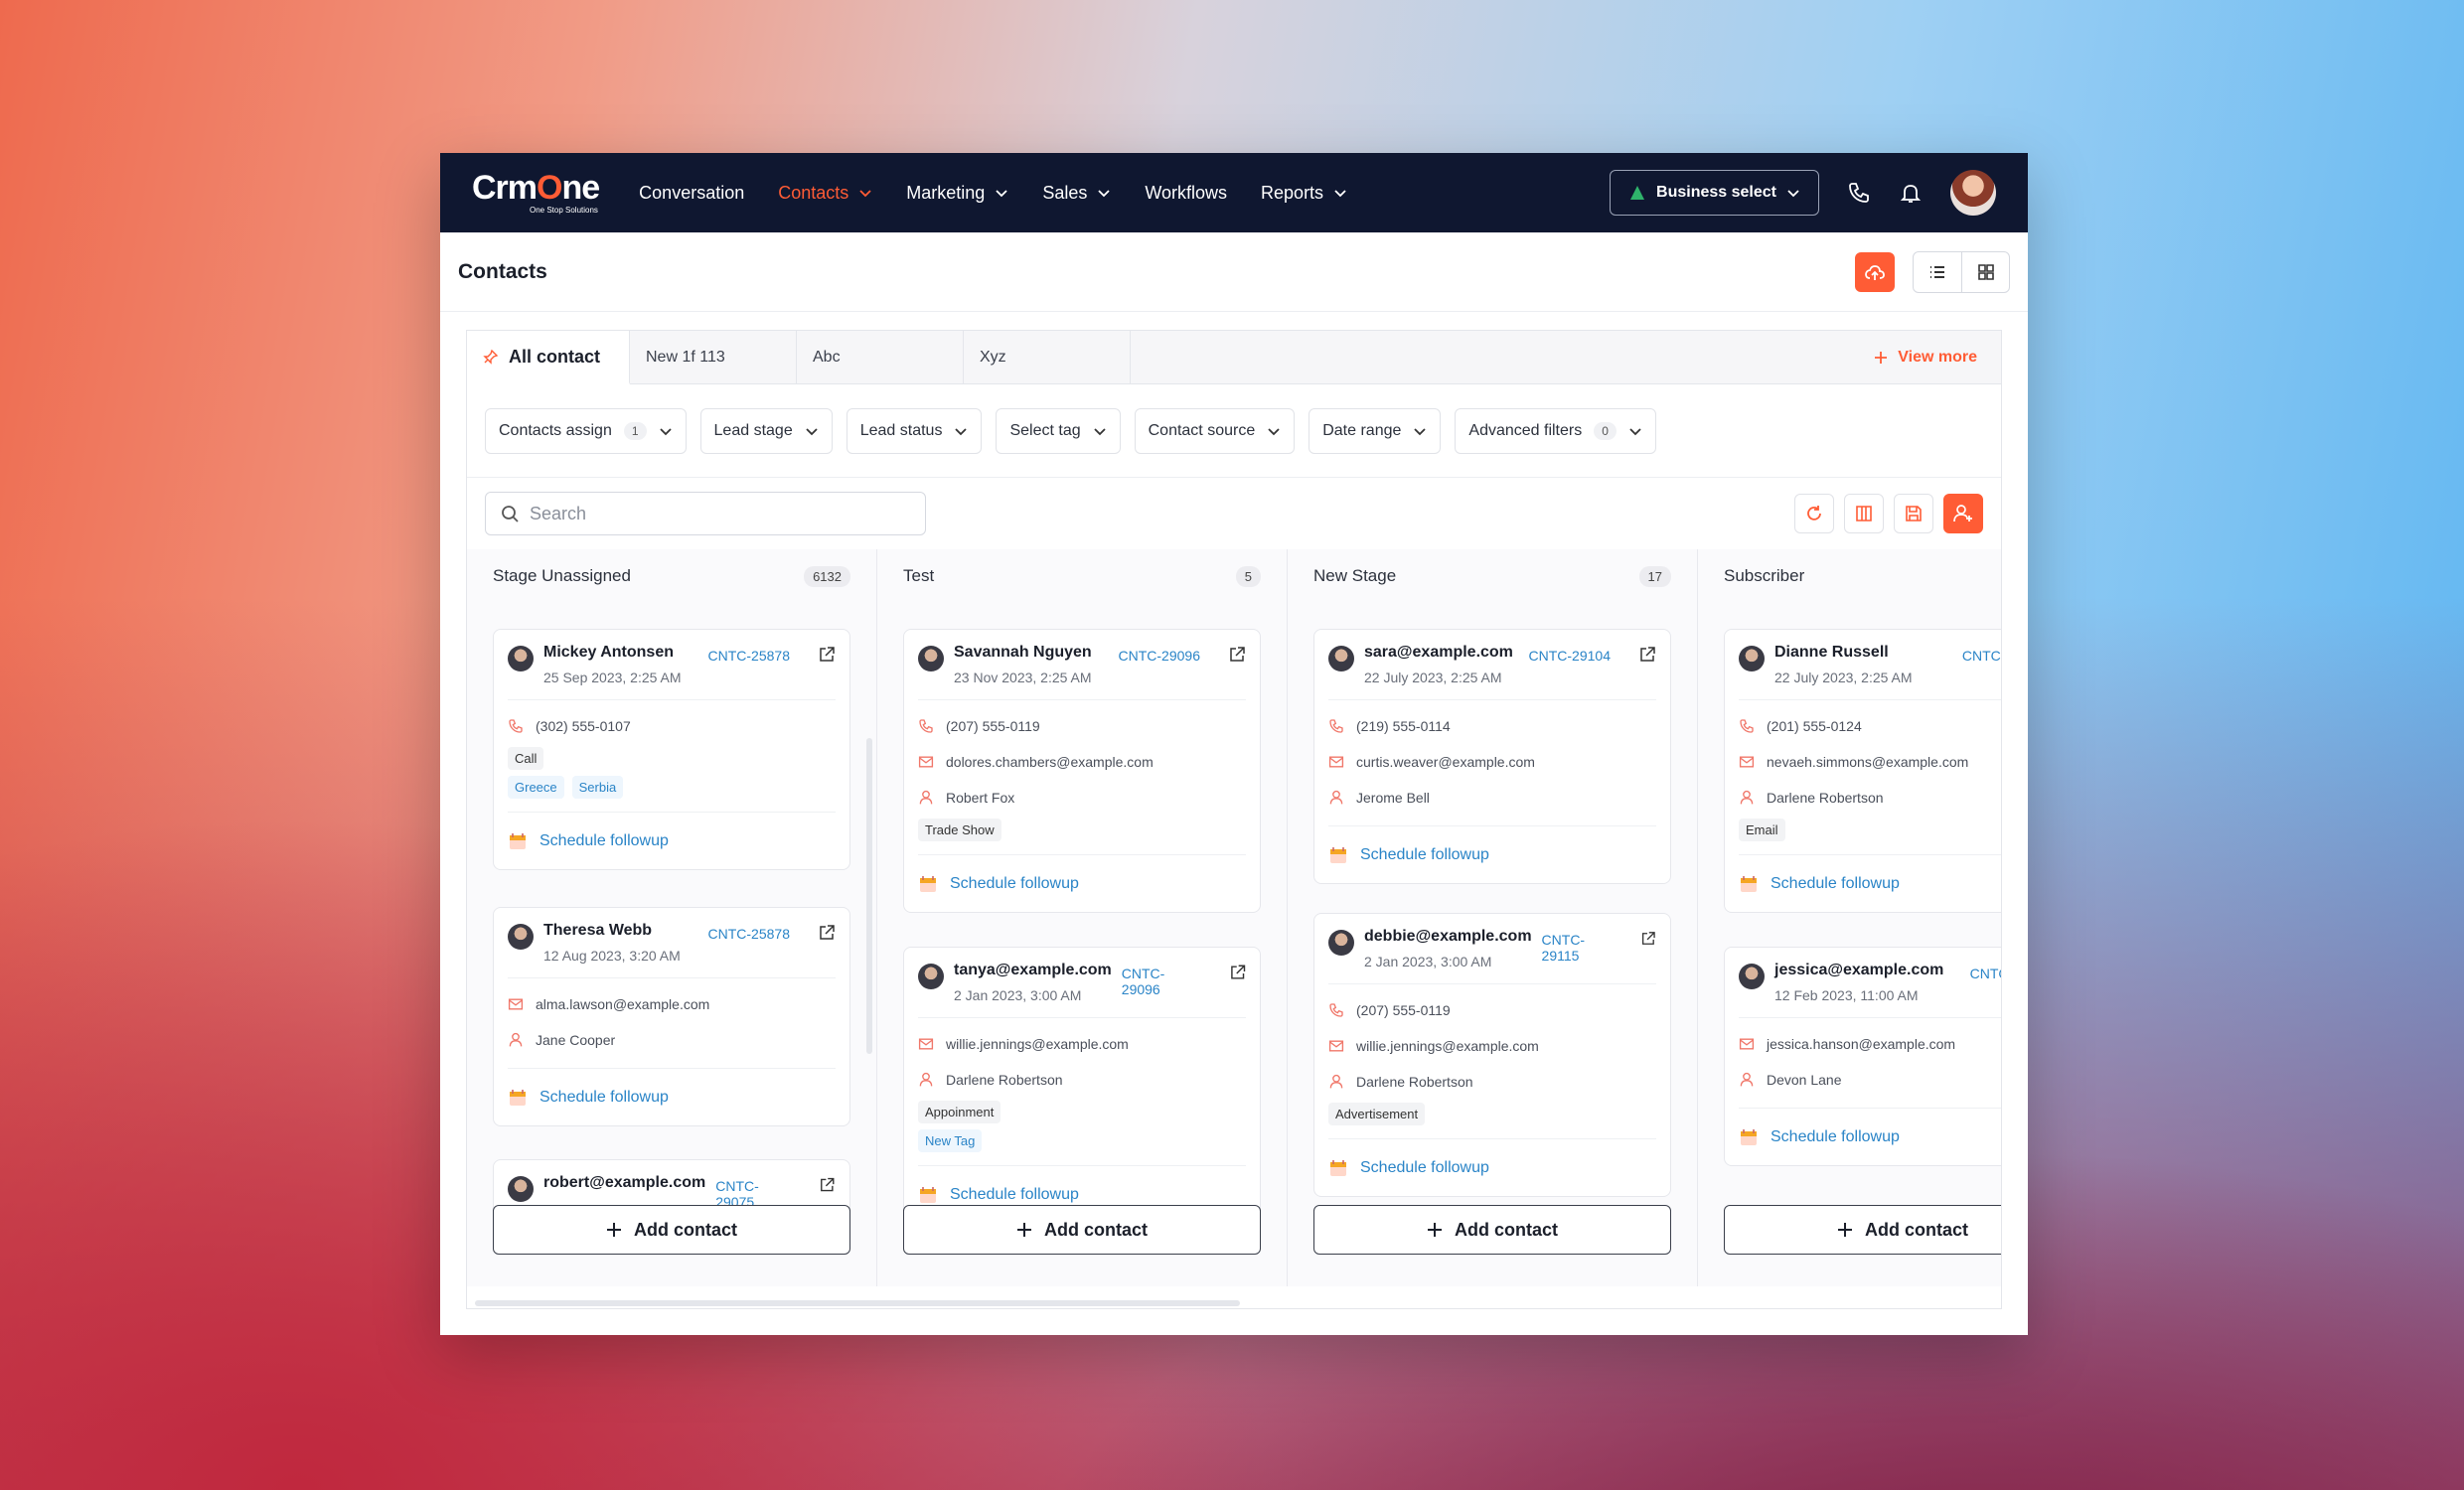 The image size is (2464, 1490). What do you see at coordinates (1082, 762) in the screenshot?
I see `contact-email: dolores.chambers@example.com` at bounding box center [1082, 762].